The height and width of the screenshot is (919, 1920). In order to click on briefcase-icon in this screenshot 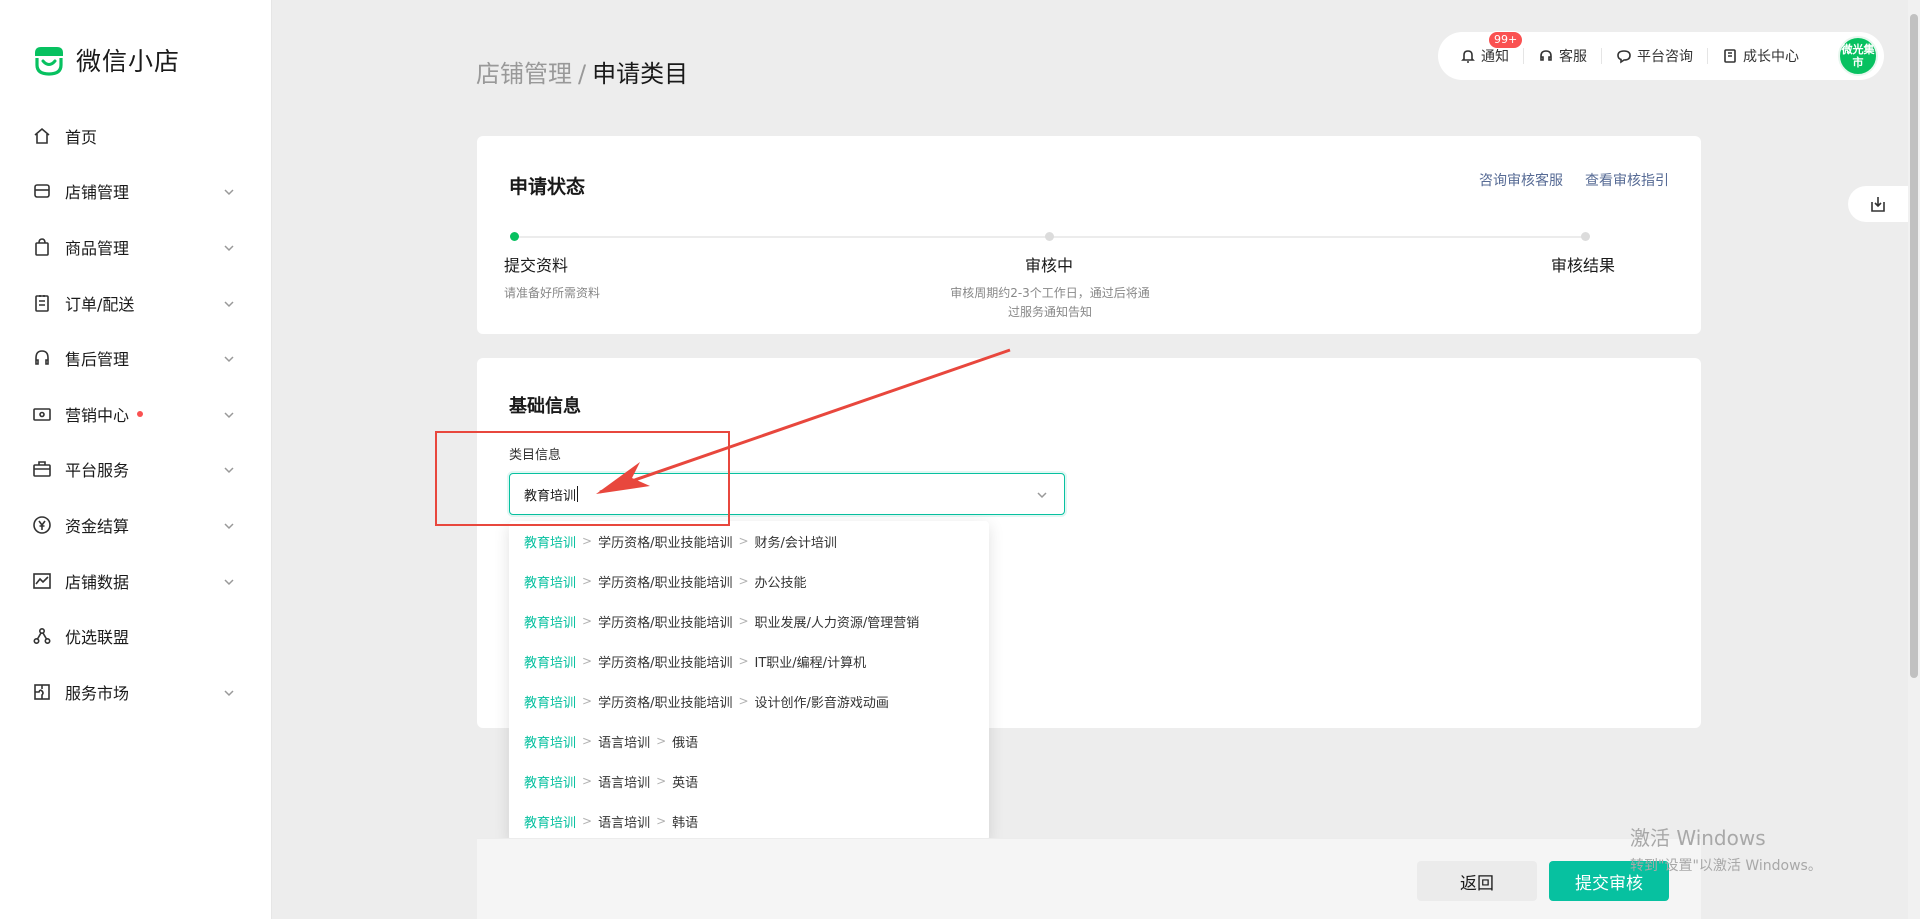, I will do `click(42, 469)`.